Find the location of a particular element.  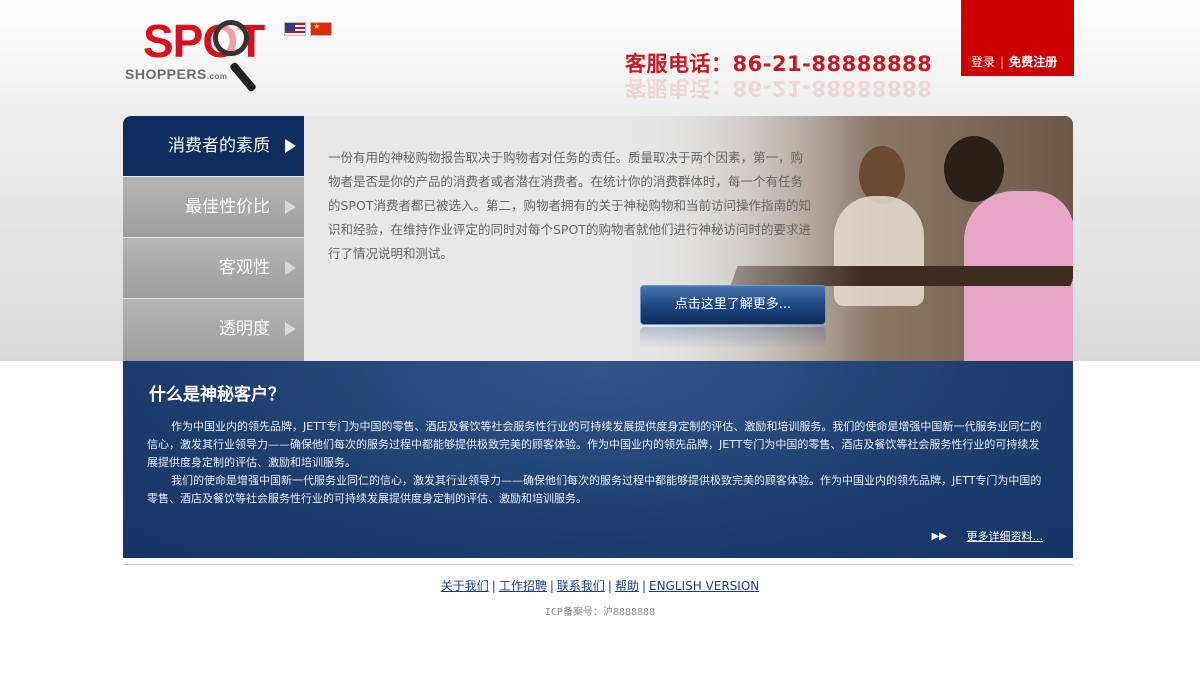

register-link: 免费注册 is located at coordinates (1033, 62).